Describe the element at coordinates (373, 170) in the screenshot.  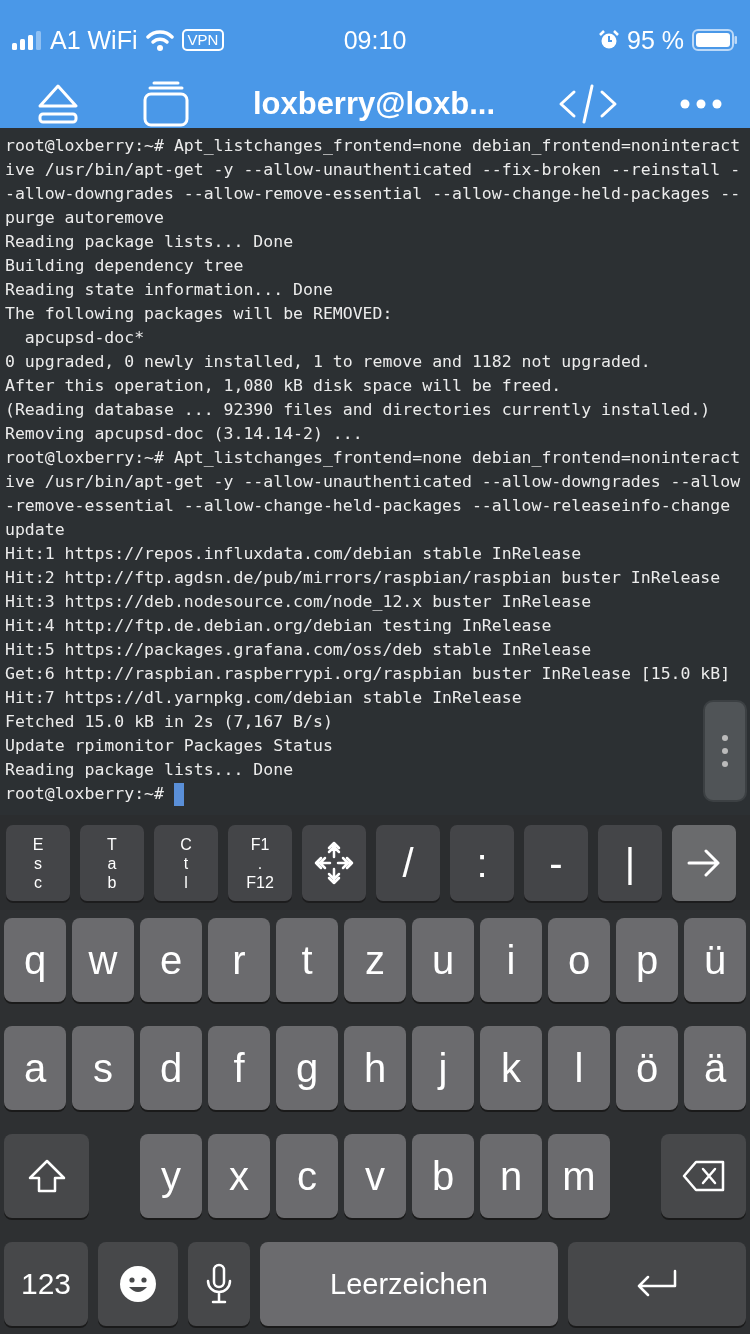
I see `terminal-line: ive /usr/bin/apt-get -y --allow-unauthenticated --fix-broken --reinstall -` at that location.